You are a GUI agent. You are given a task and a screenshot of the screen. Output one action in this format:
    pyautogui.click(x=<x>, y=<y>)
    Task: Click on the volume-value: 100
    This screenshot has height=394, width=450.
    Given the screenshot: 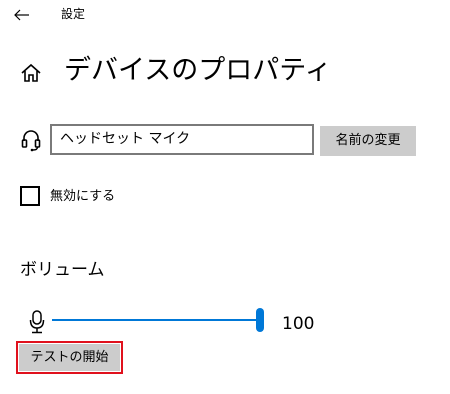 What is the action you would take?
    pyautogui.click(x=298, y=324)
    